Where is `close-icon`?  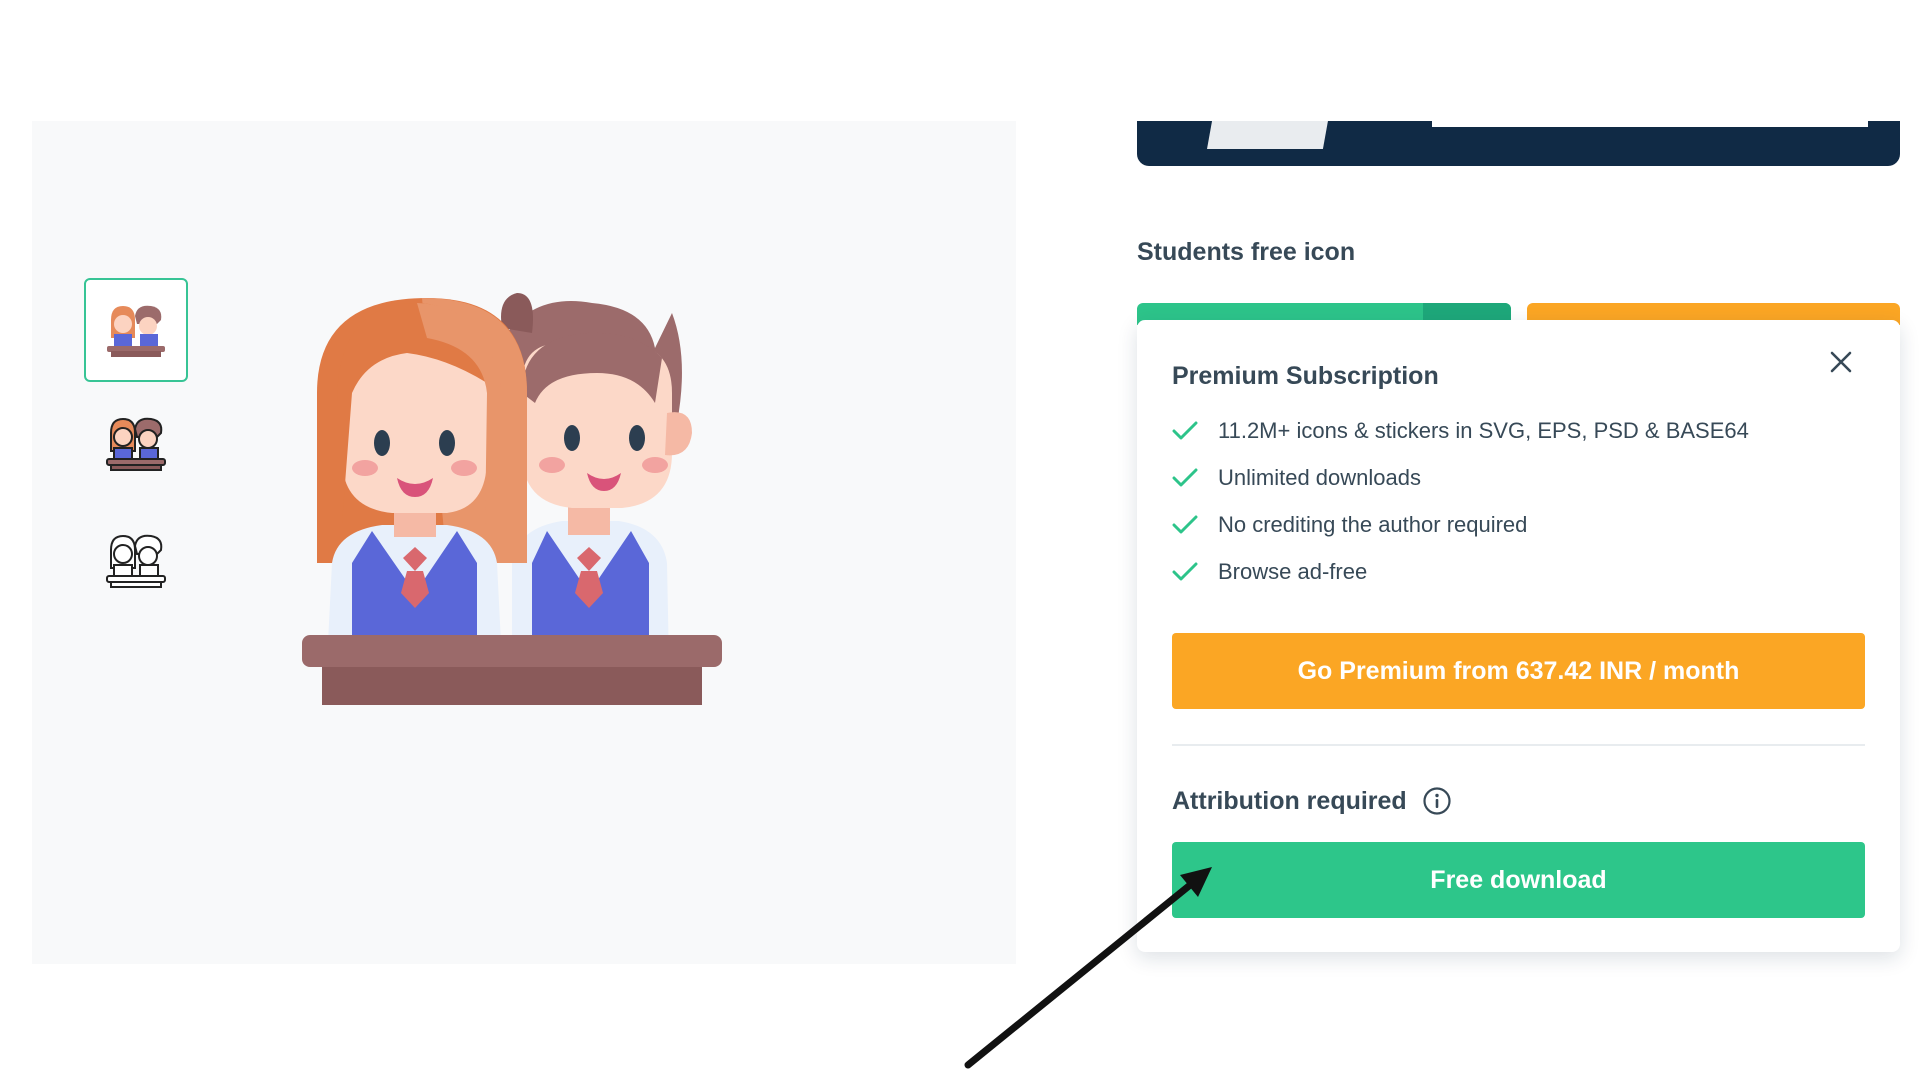
close-icon is located at coordinates (1841, 362).